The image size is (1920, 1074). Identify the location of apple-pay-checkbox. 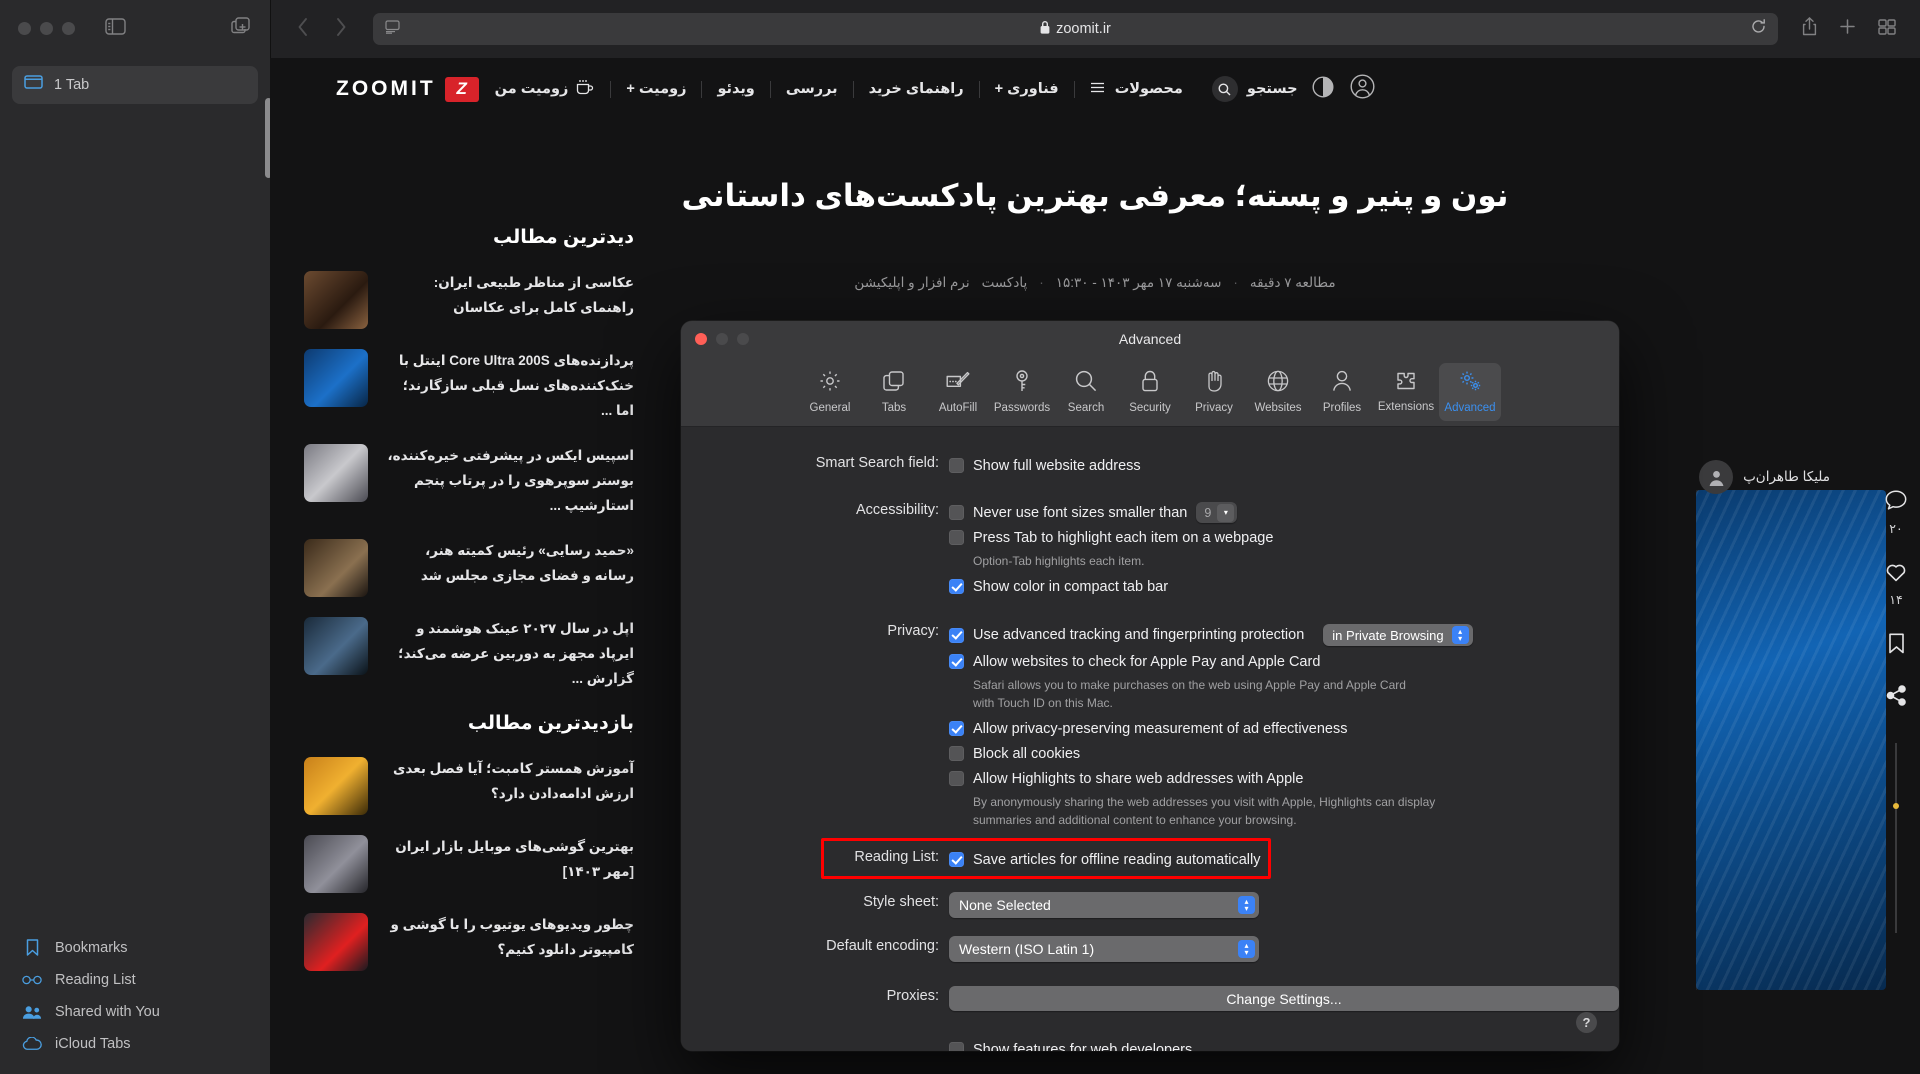
(956, 661).